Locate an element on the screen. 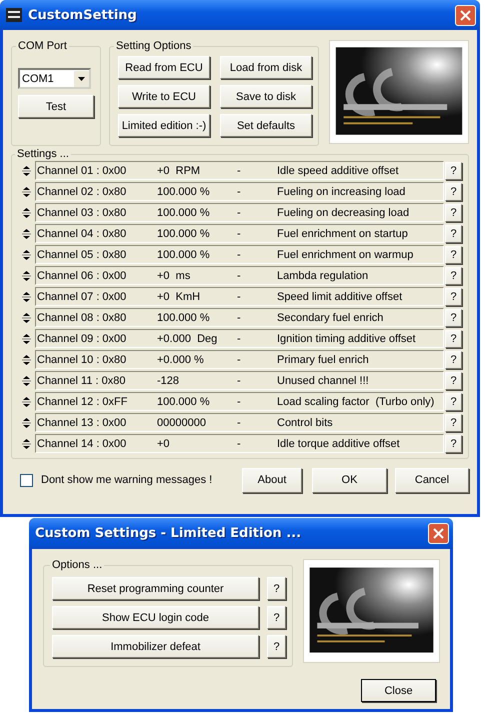 This screenshot has width=485, height=717. channel-name: Channel 07 : 0x00 is located at coordinates (82, 296).